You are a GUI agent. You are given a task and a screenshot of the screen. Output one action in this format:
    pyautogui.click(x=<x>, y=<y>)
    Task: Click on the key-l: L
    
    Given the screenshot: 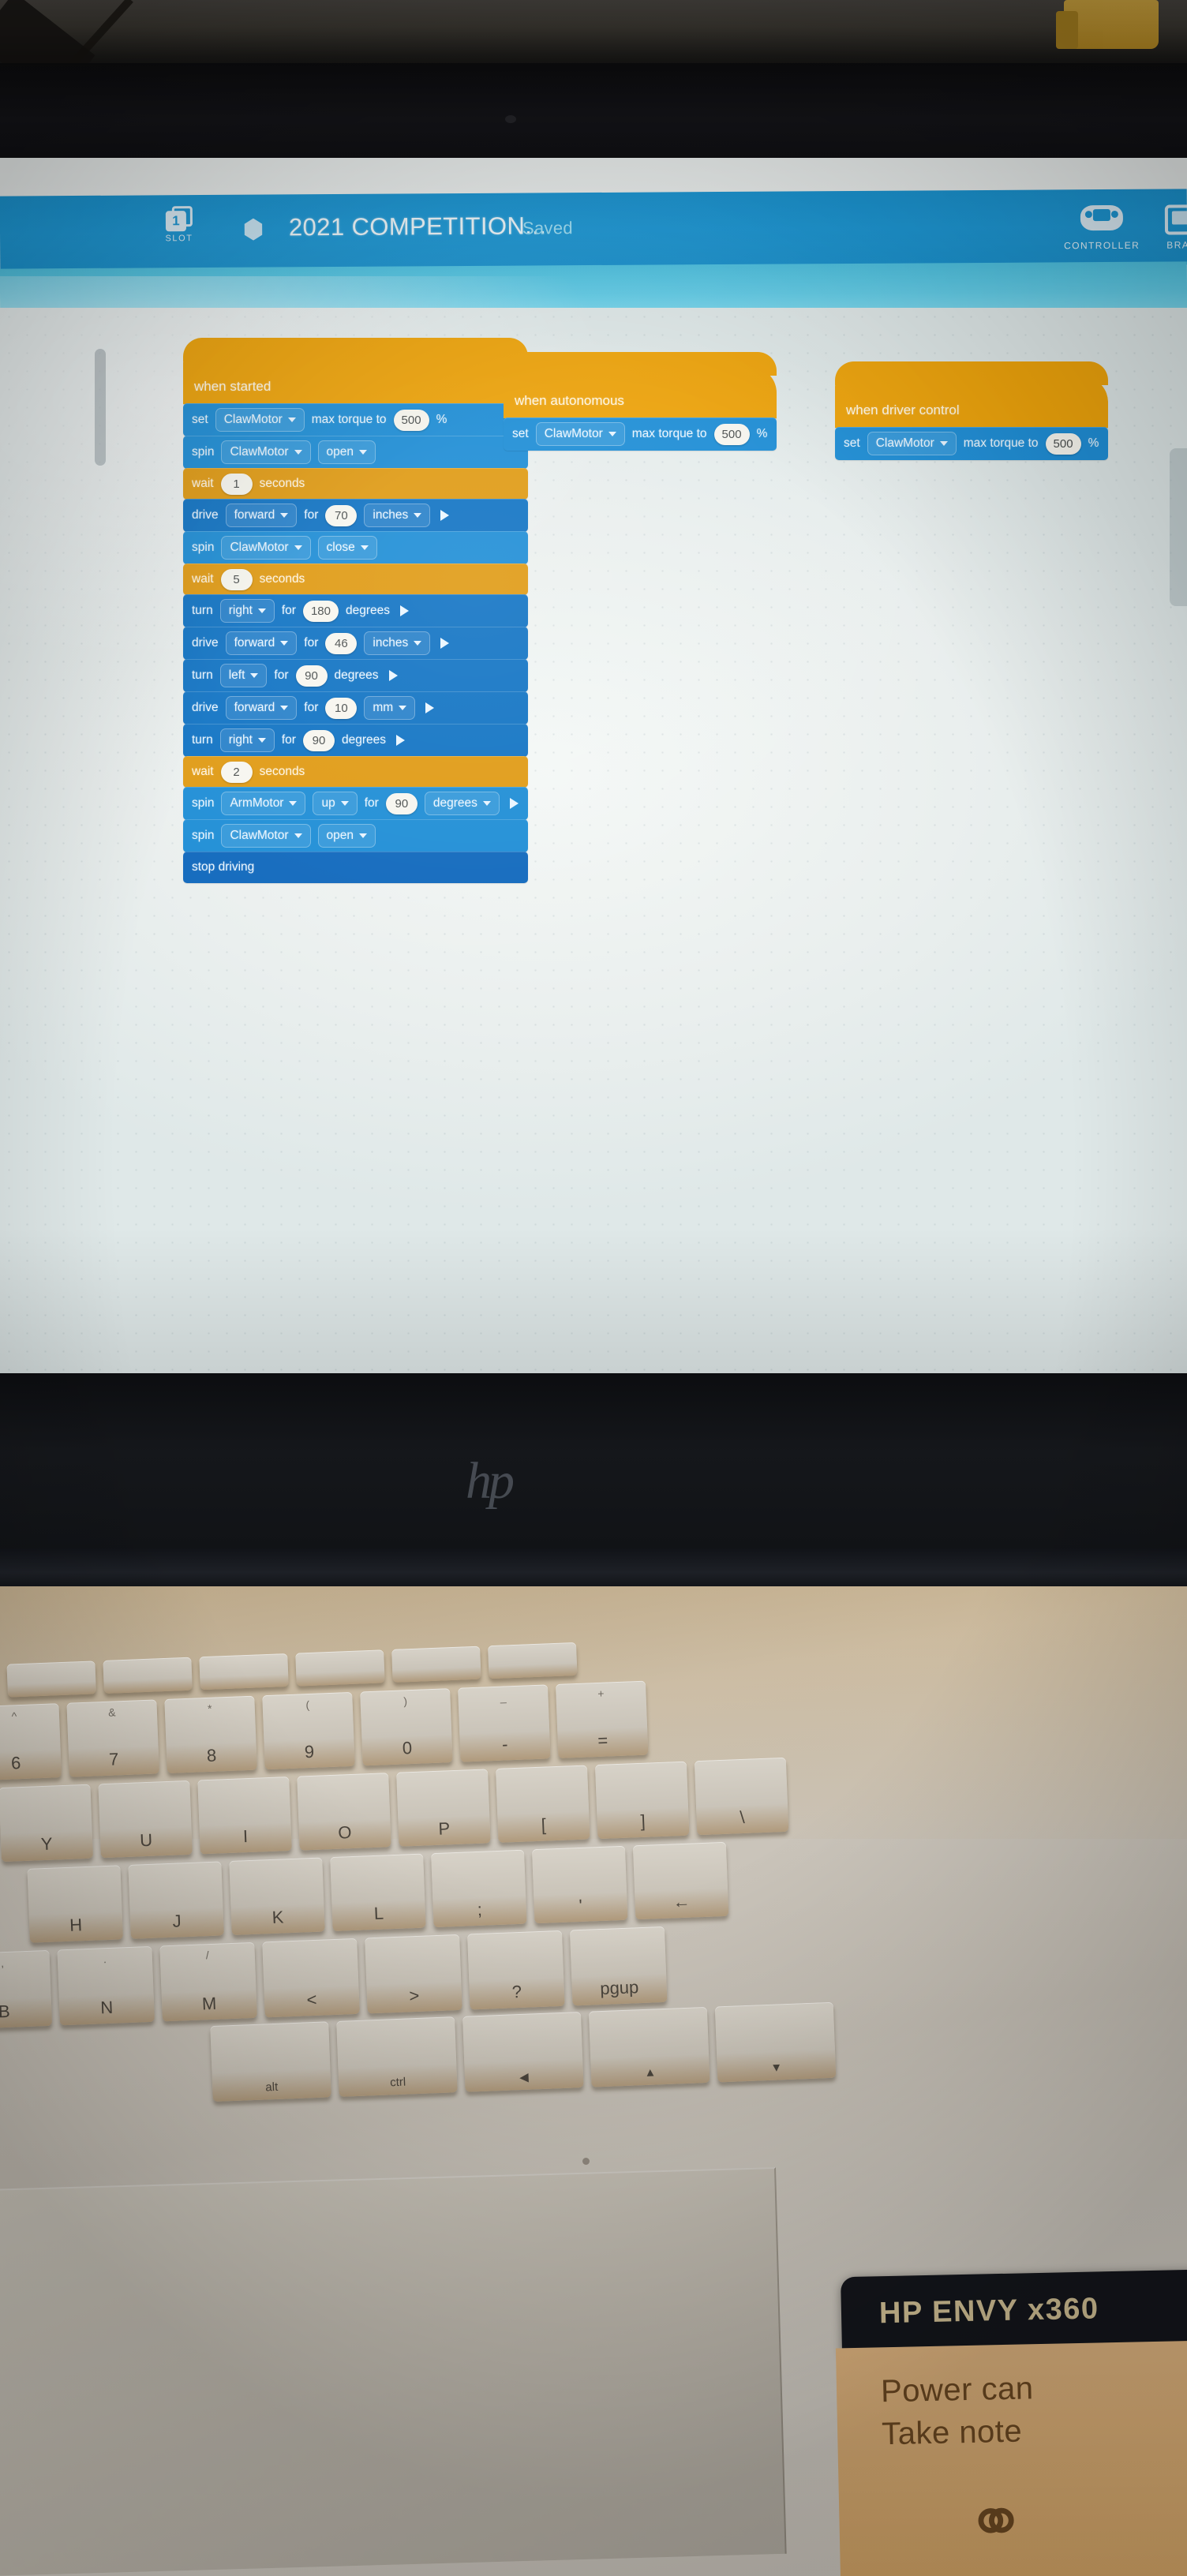 What is the action you would take?
    pyautogui.click(x=378, y=1892)
    